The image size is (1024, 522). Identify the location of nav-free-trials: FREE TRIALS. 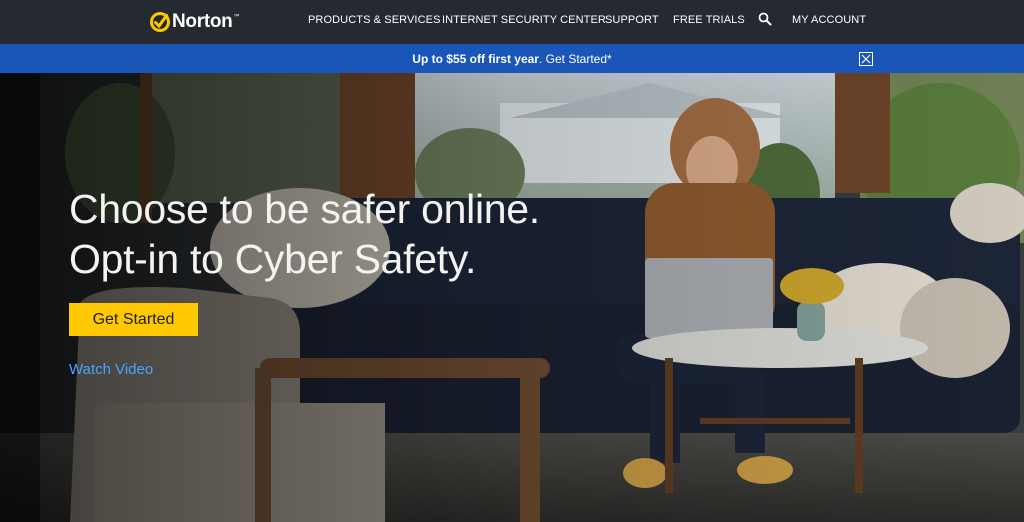
(709, 20).